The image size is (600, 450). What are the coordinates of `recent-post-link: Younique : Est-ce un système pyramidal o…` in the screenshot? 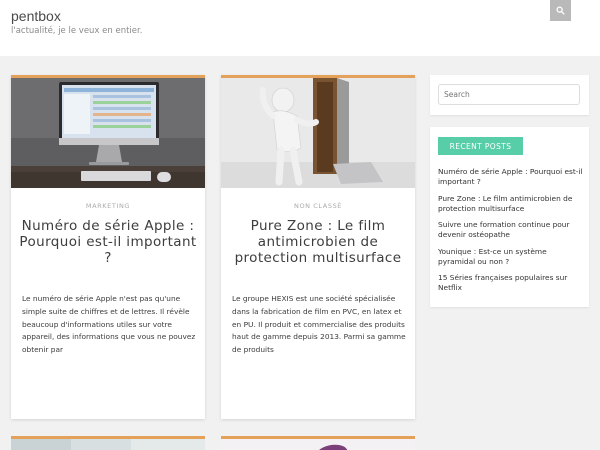 It's located at (511, 257).